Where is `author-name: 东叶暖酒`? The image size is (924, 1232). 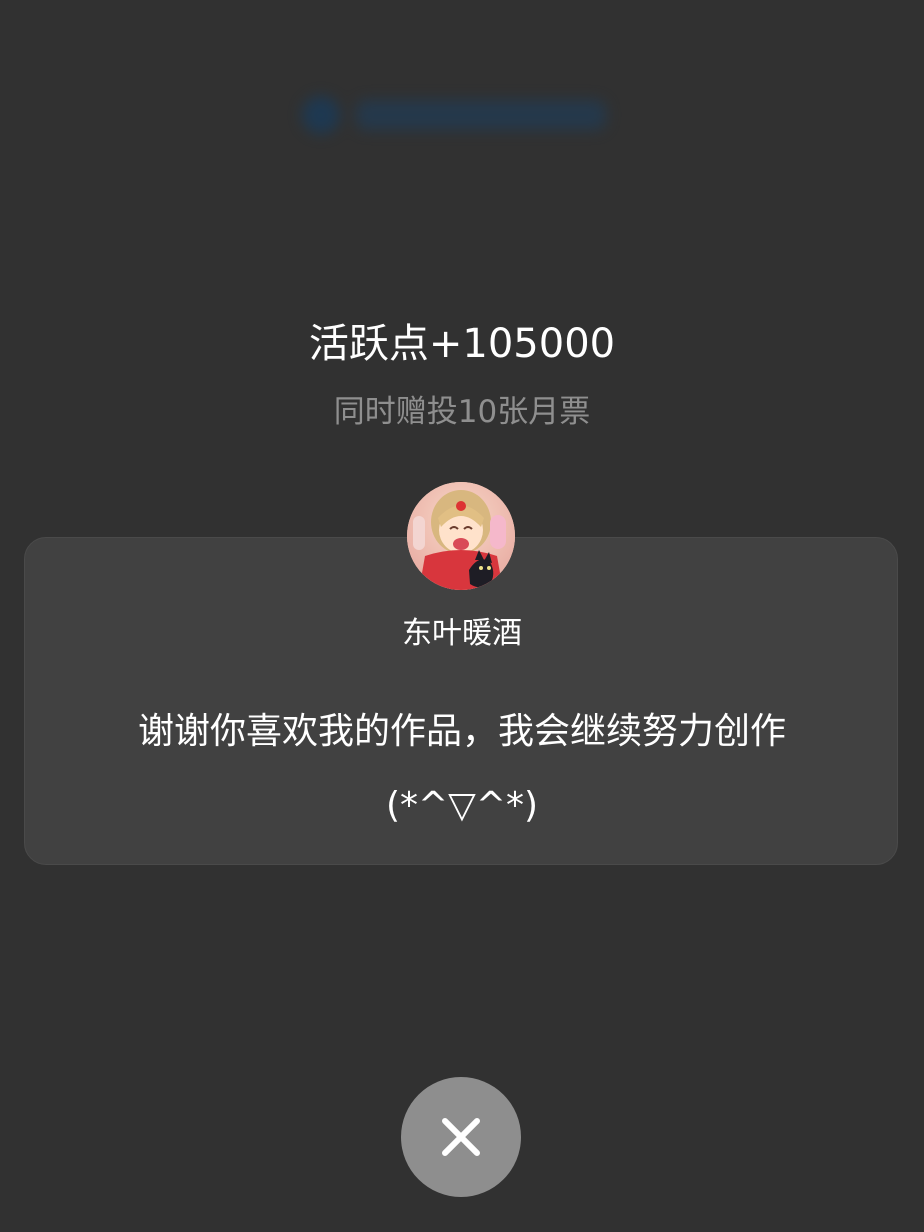 author-name: 东叶暖酒 is located at coordinates (462, 633).